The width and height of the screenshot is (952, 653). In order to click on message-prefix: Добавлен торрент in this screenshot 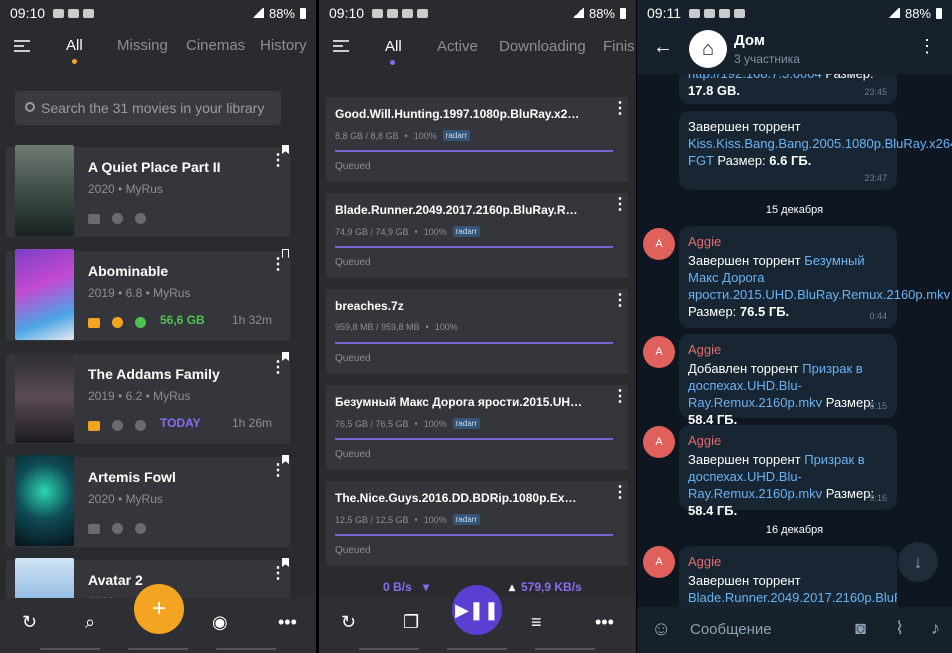, I will do `click(745, 368)`.